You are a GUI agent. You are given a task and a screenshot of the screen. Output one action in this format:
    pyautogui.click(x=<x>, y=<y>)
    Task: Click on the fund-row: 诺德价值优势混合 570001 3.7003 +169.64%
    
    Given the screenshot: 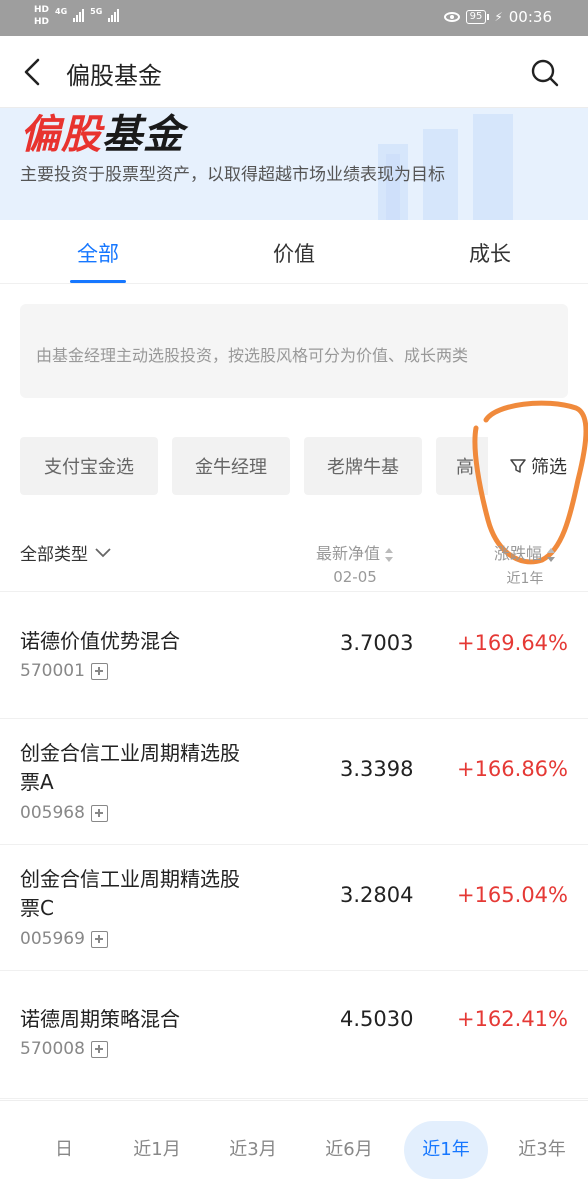 What is the action you would take?
    pyautogui.click(x=294, y=656)
    